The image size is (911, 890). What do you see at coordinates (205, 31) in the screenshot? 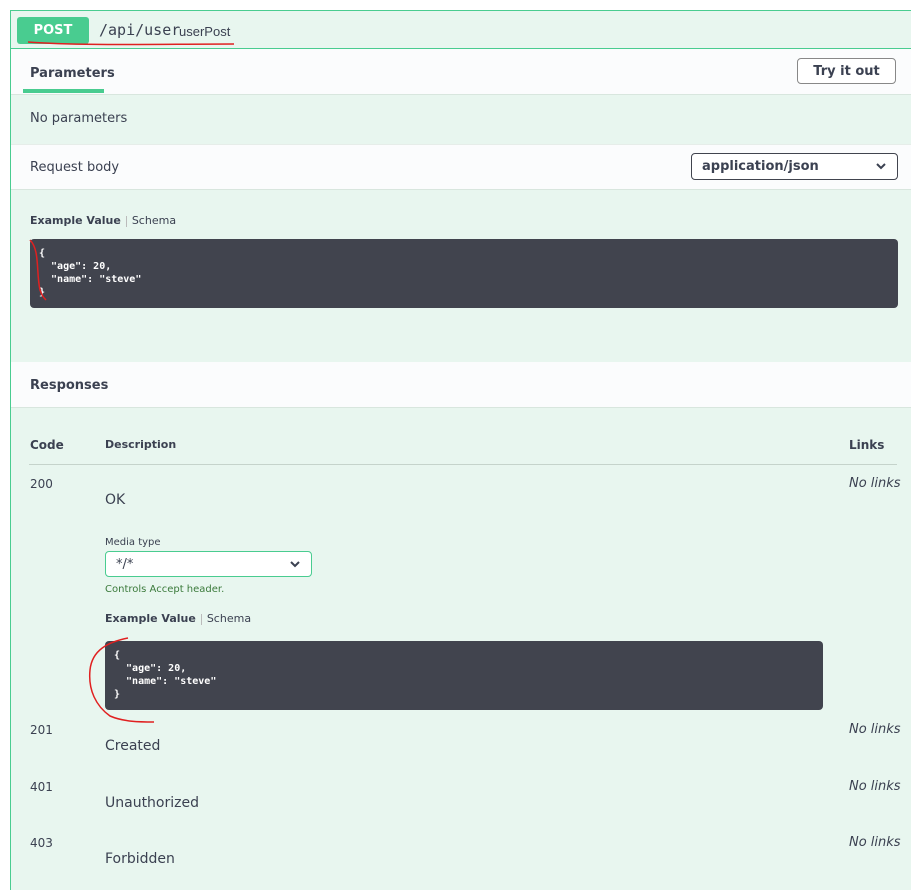
I see `operation-id: userPost` at bounding box center [205, 31].